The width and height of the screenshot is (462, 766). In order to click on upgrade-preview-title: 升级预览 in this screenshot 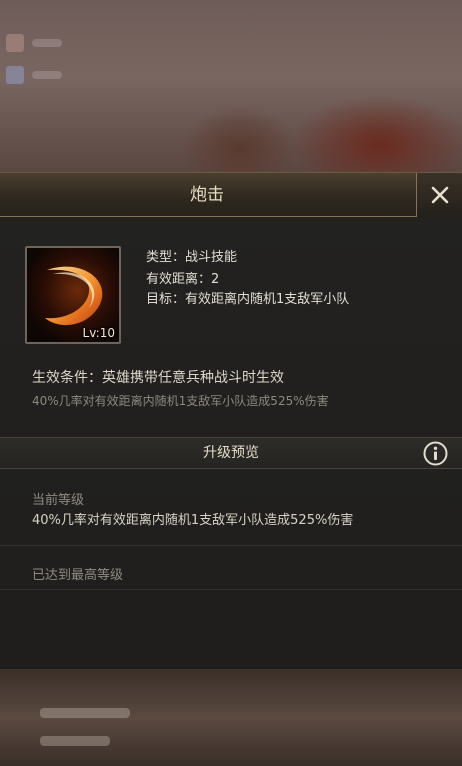, I will do `click(231, 453)`.